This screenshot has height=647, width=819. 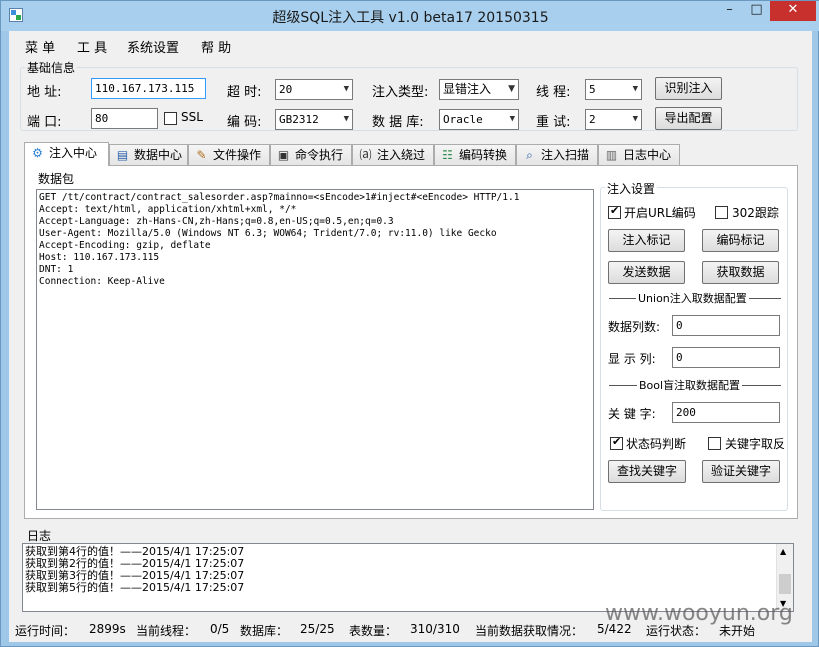 I want to click on tab-inject-bypass: ⒜ 注入绕过, so click(x=393, y=155).